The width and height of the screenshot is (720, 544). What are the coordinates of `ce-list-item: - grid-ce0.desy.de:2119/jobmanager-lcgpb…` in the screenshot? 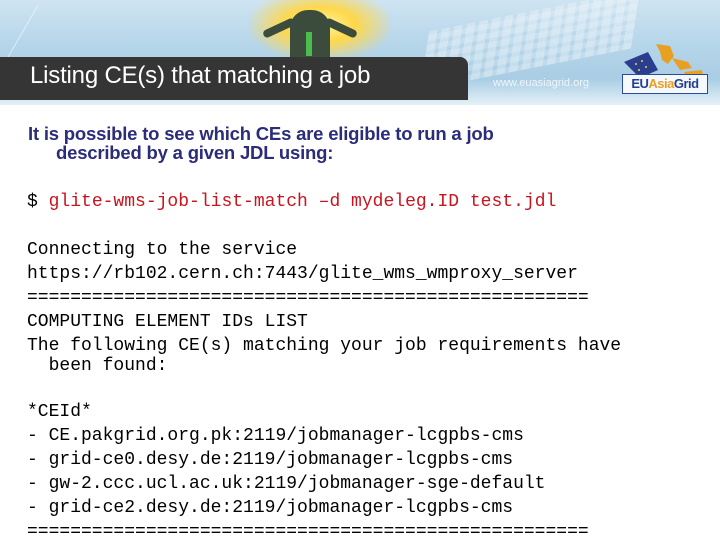 It's located at (270, 460).